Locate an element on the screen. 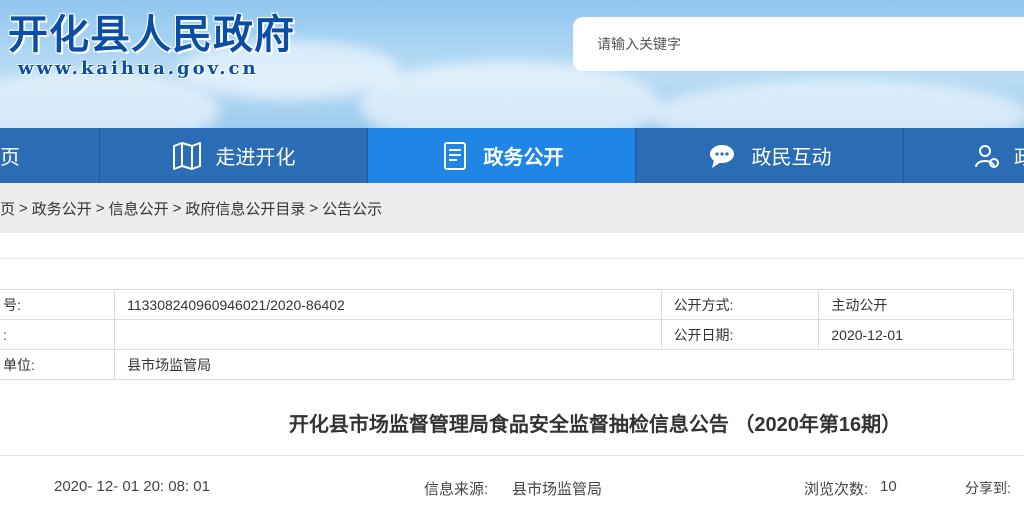 The width and height of the screenshot is (1024, 510). nav-item-gov-affairs: 政务公开 is located at coordinates (502, 155).